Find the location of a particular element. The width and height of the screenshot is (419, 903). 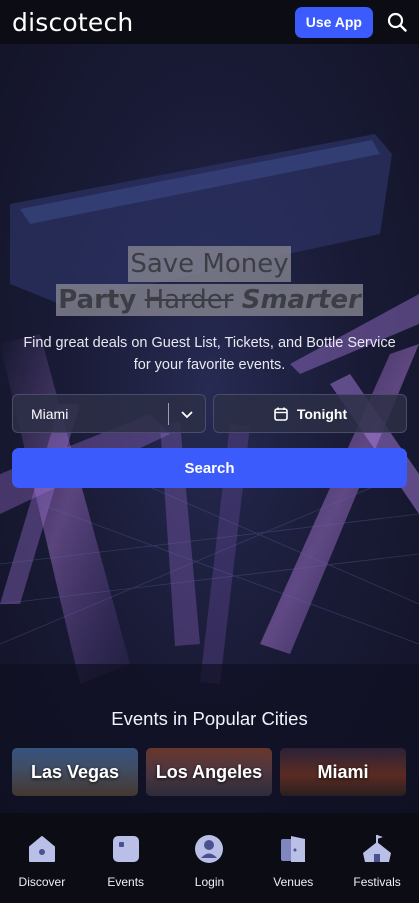

nav-label: Events is located at coordinates (126, 882).